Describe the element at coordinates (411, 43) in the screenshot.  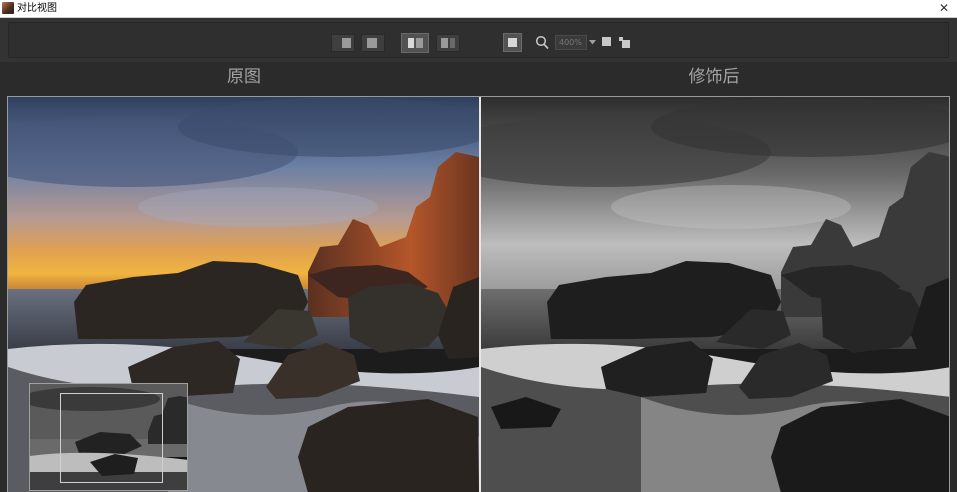
I see `side-by-side-left-icon` at that location.